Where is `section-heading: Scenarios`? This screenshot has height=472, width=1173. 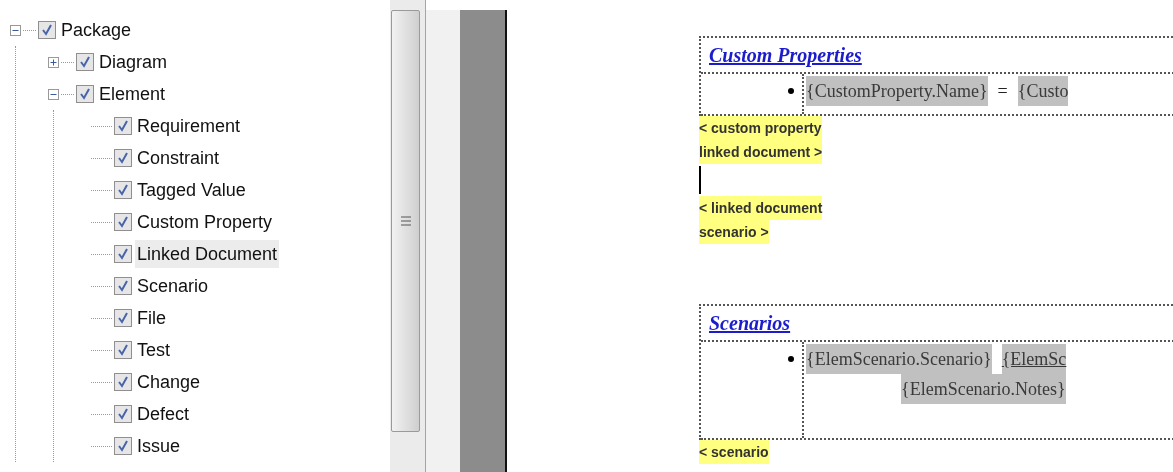 section-heading: Scenarios is located at coordinates (750, 323).